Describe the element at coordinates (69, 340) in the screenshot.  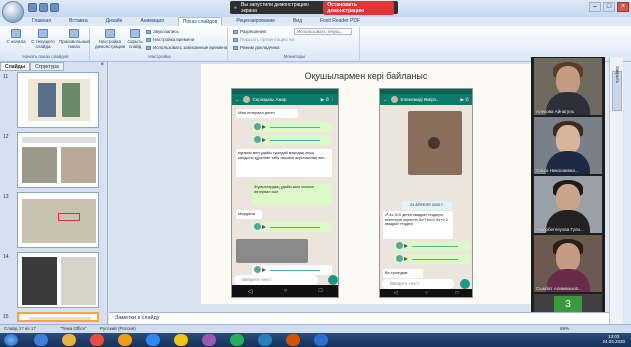
I see `explorer-icon` at that location.